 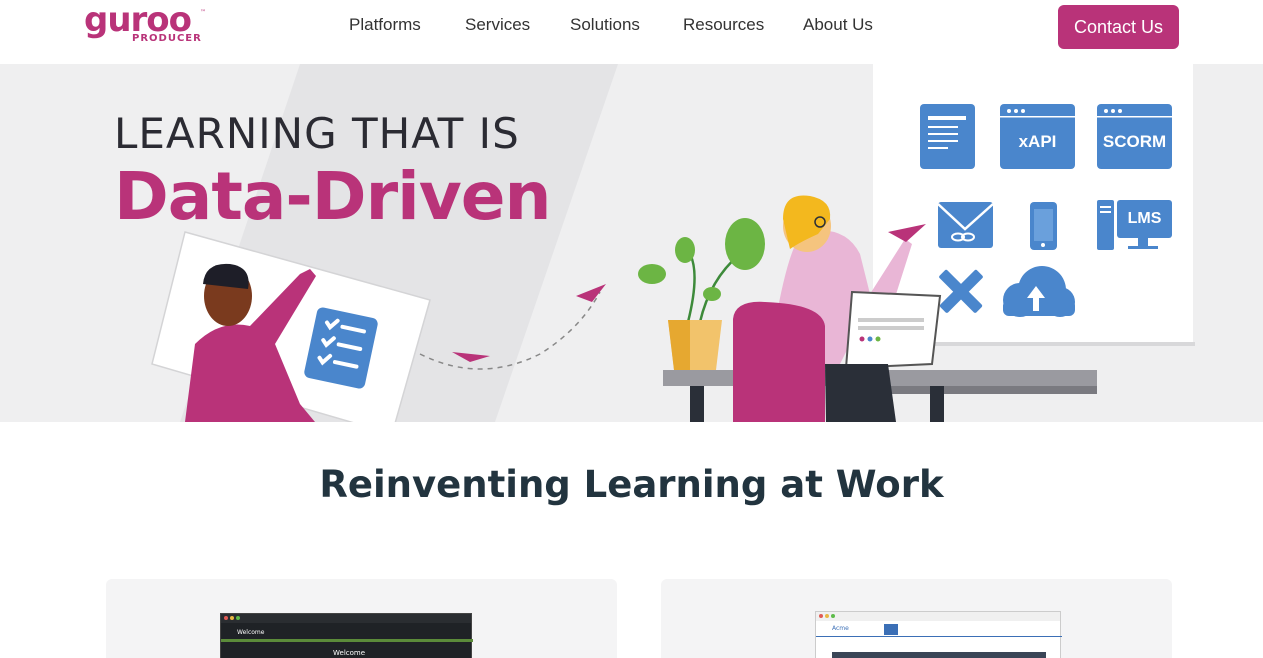 I want to click on nav-services: Services, so click(x=497, y=25).